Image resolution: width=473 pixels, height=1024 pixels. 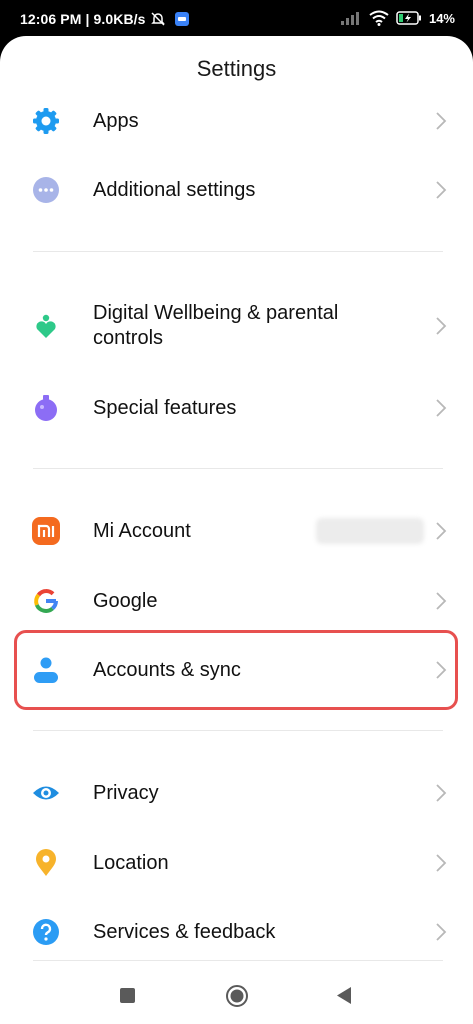 What do you see at coordinates (46, 408) in the screenshot?
I see `flask-icon` at bounding box center [46, 408].